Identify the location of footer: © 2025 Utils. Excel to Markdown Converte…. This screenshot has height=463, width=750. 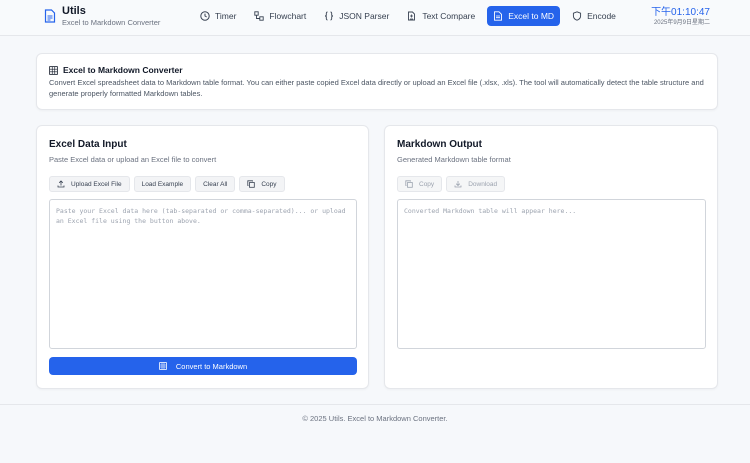
(375, 433).